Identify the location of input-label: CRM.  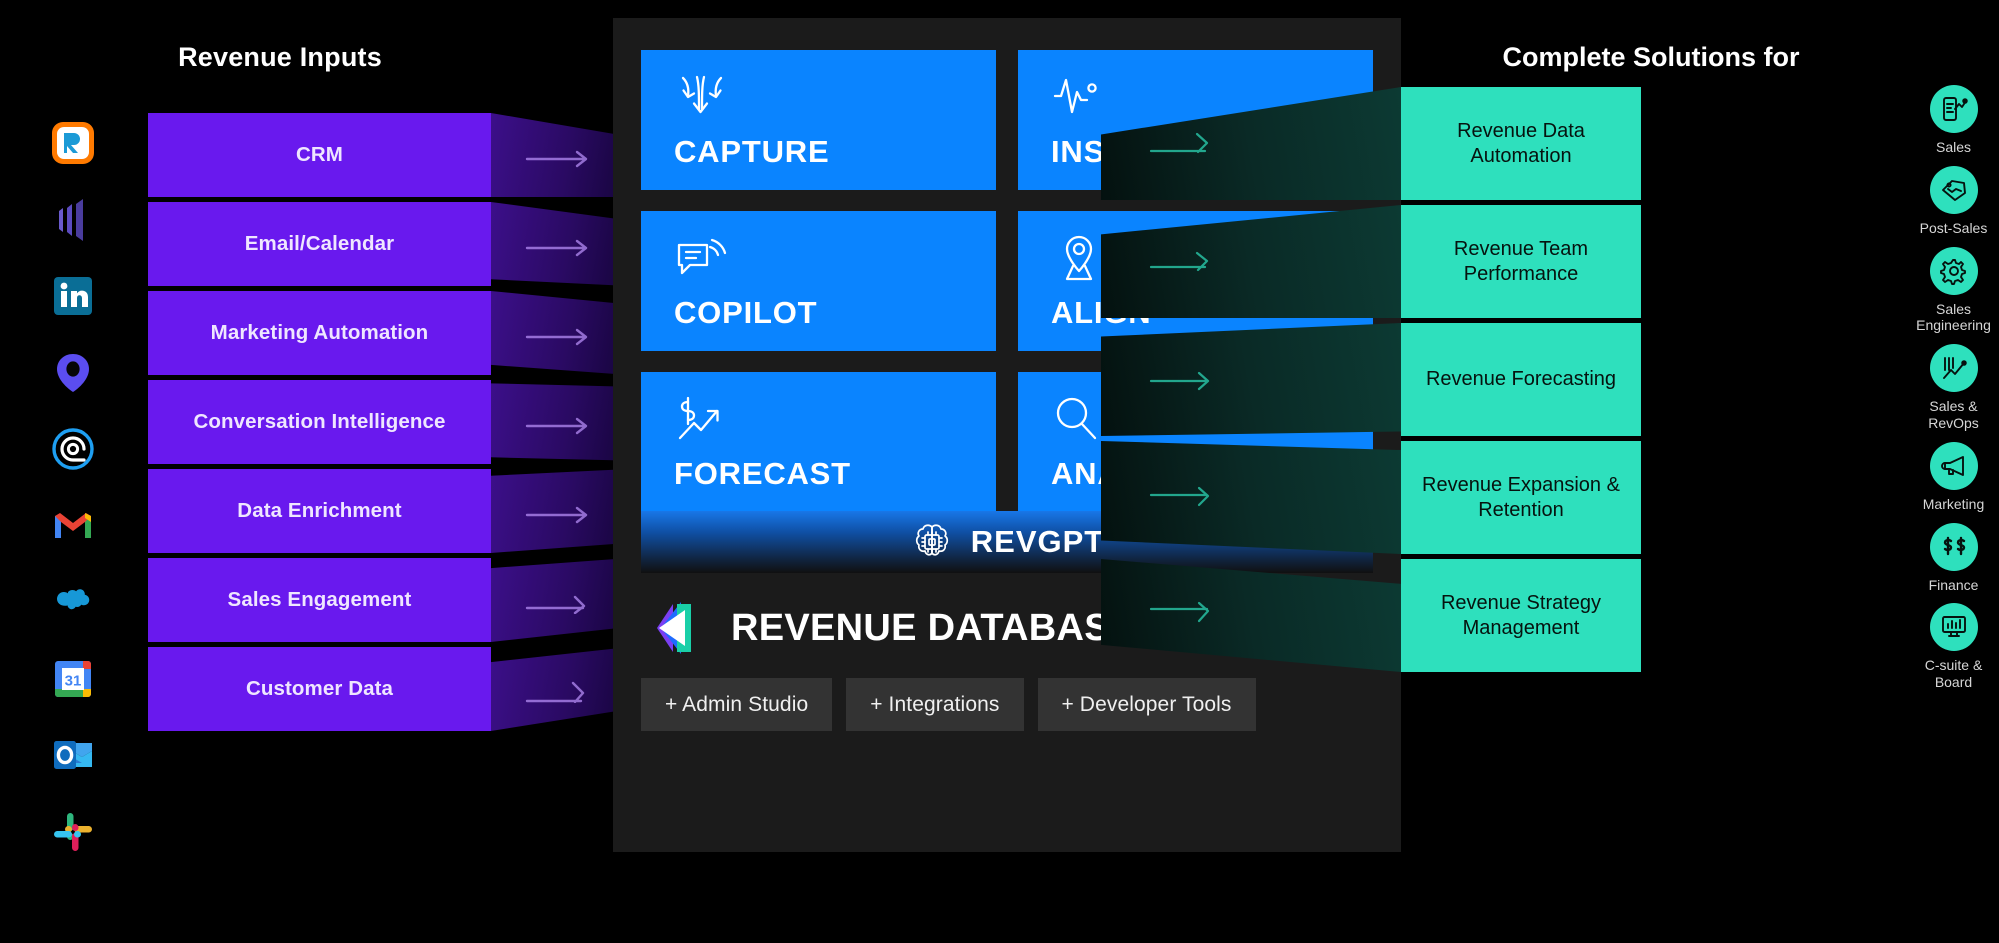
(319, 154).